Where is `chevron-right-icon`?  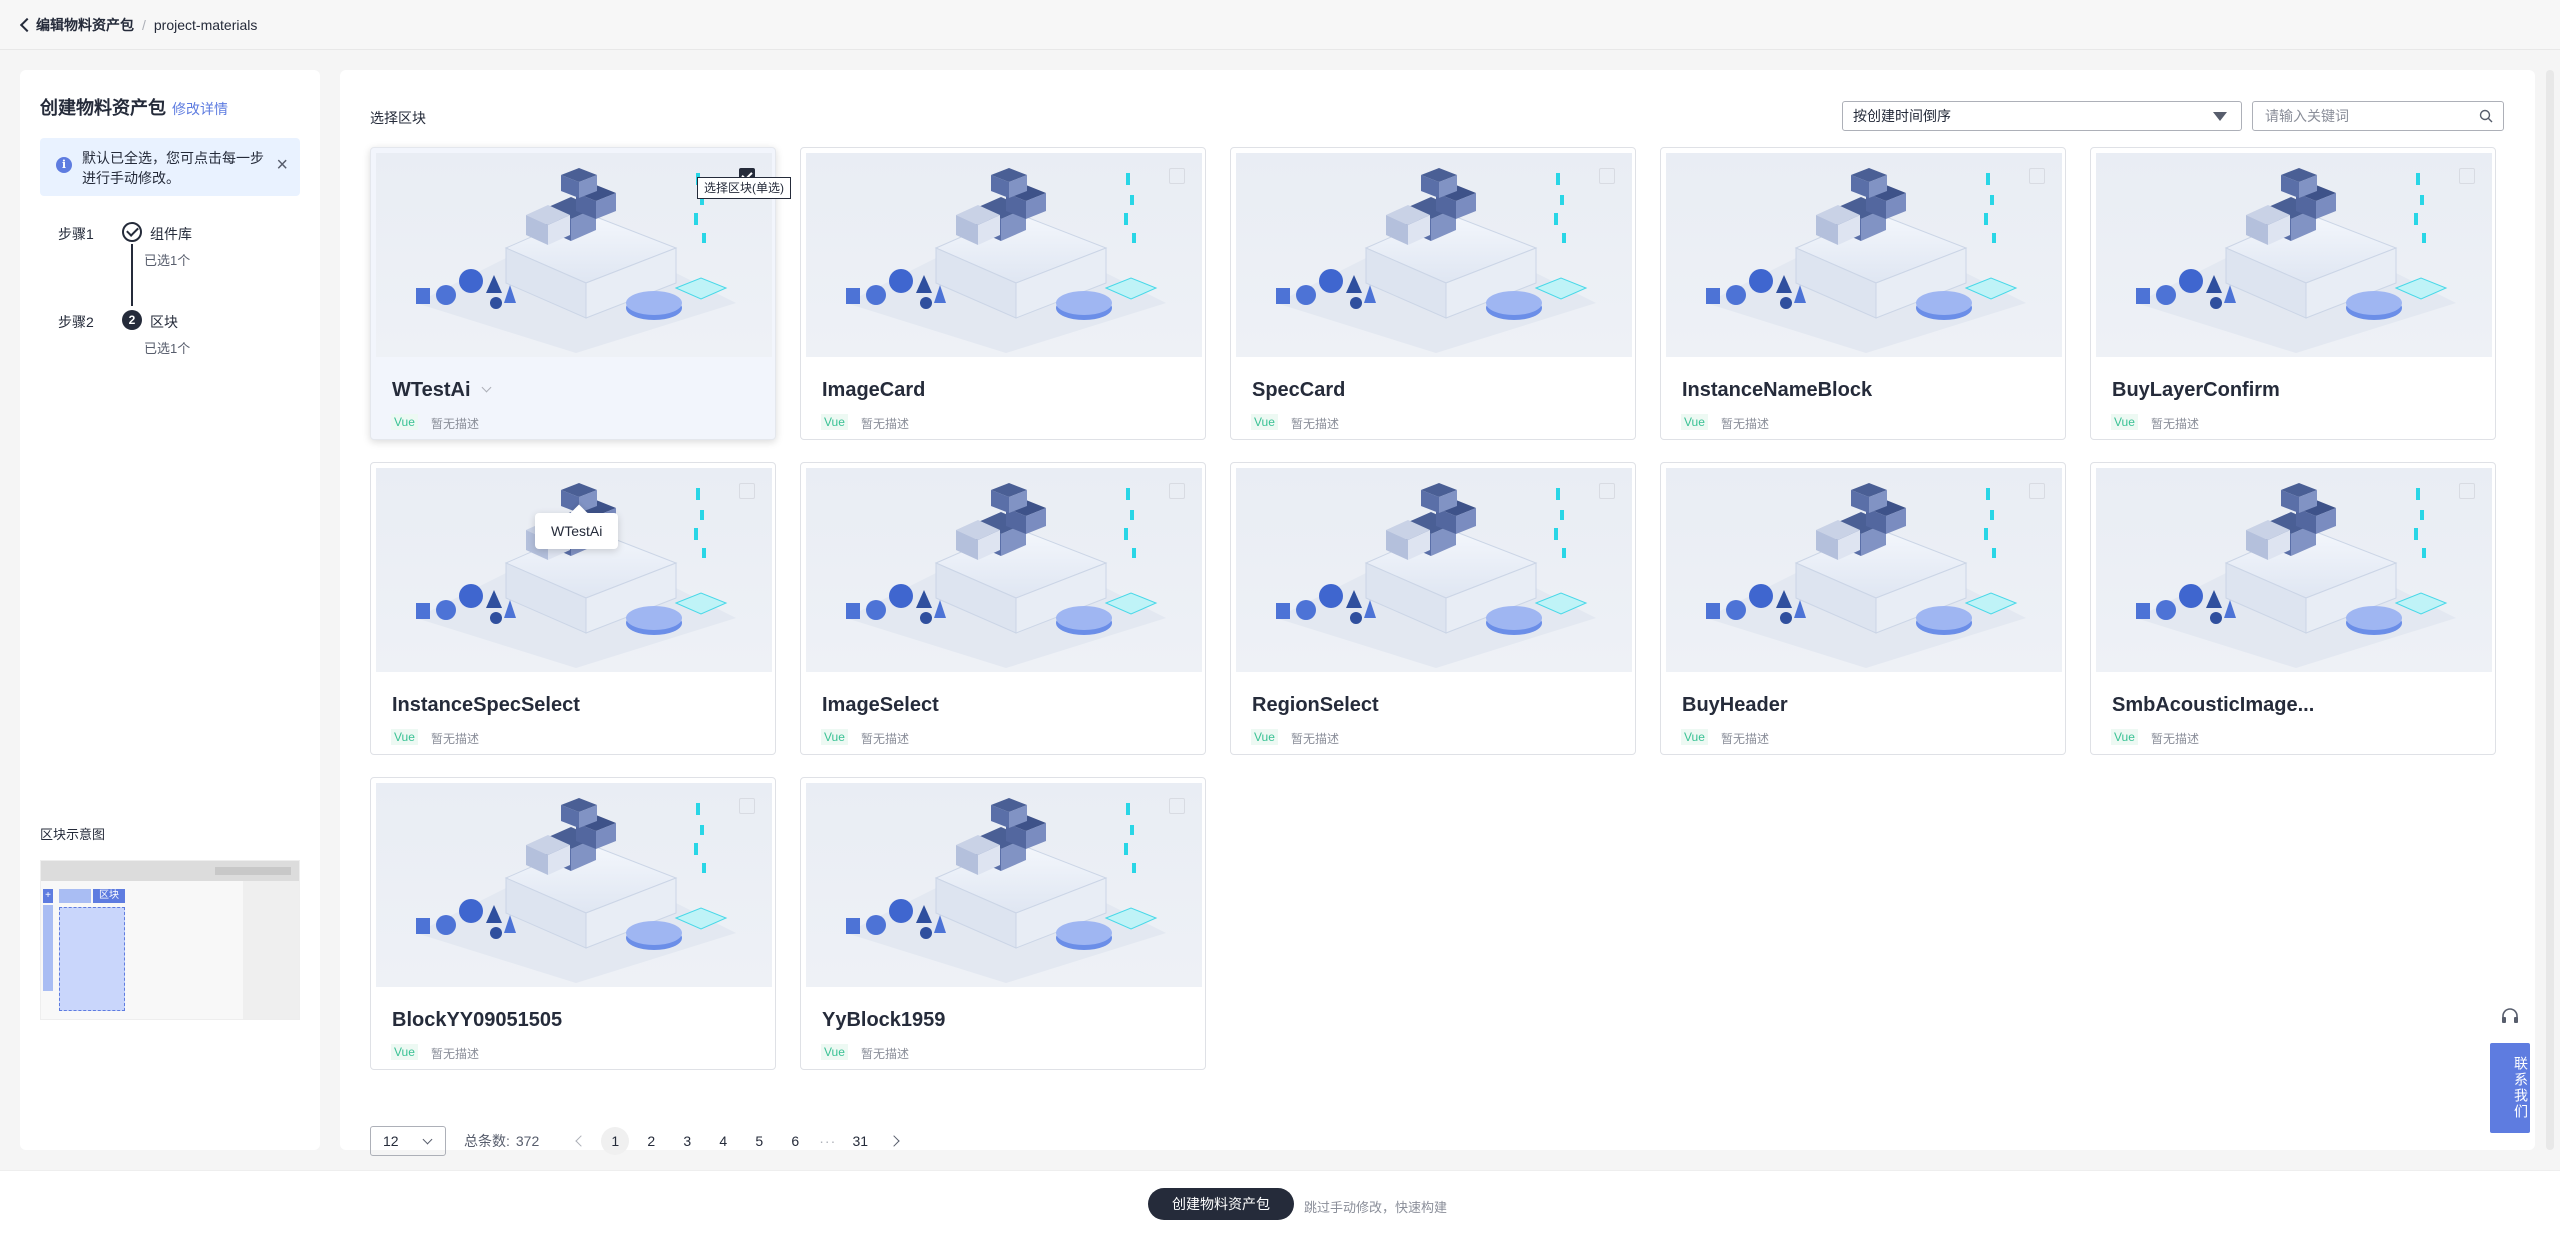 chevron-right-icon is located at coordinates (894, 1141).